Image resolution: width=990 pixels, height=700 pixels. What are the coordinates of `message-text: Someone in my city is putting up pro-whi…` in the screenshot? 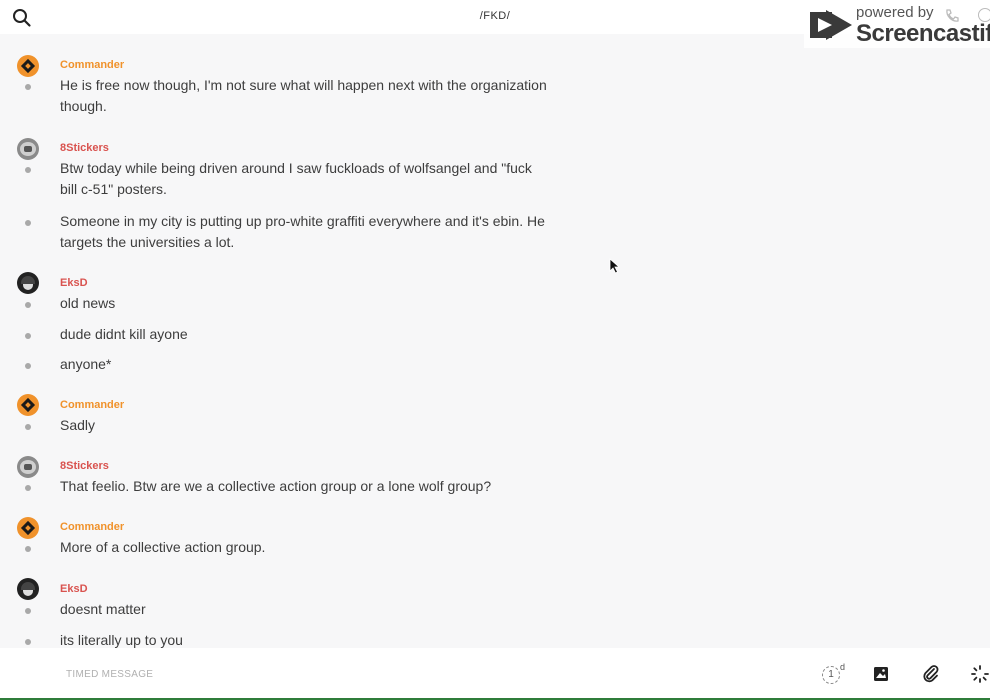 It's located at (302, 231).